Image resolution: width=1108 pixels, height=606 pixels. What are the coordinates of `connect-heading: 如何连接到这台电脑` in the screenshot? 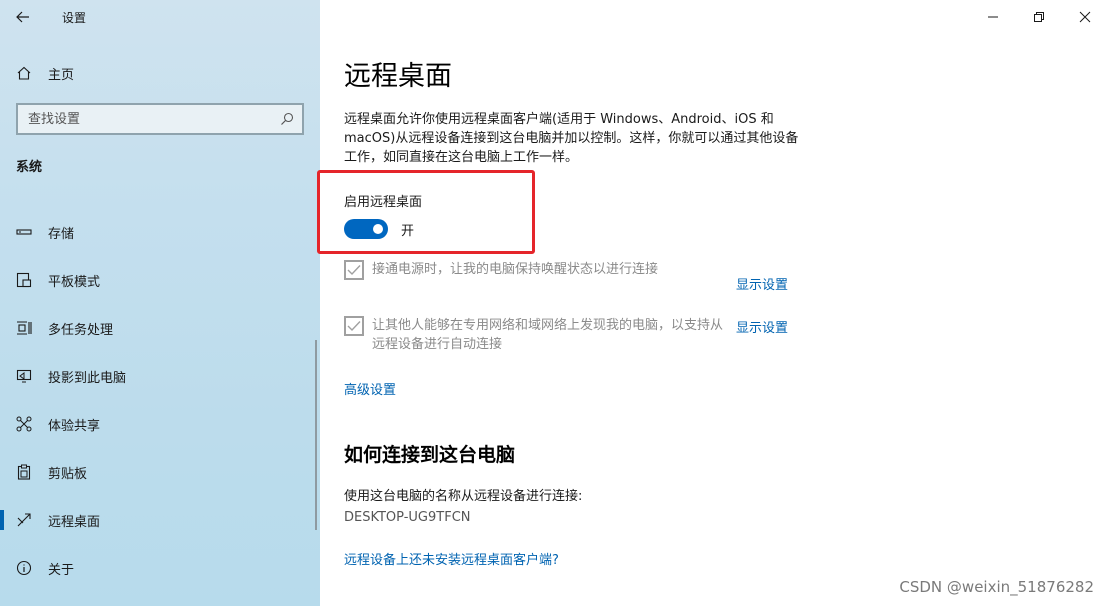 It's located at (430, 455).